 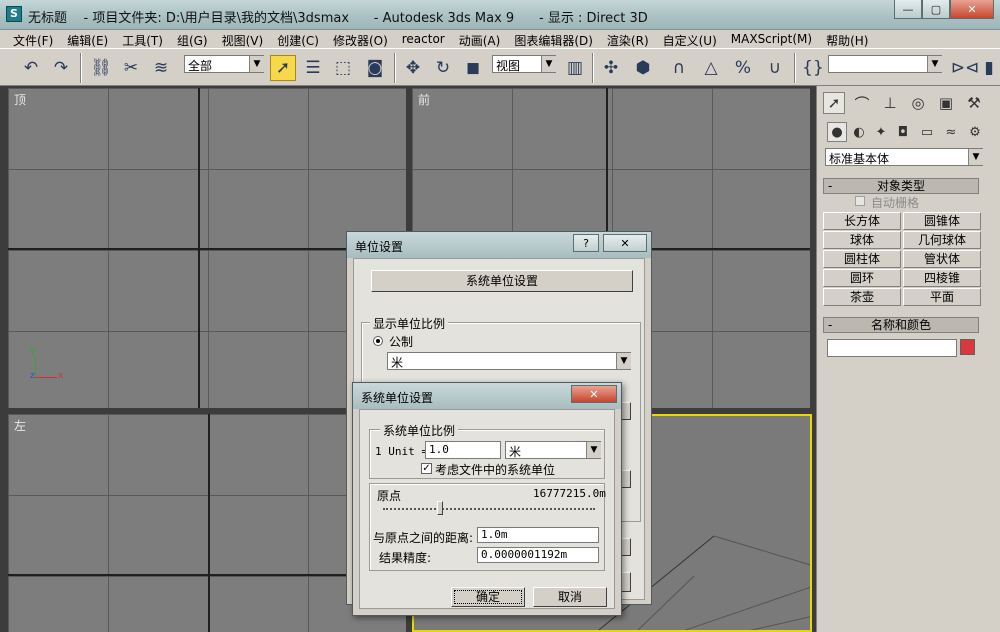 I want to click on sphere-button: 球体, so click(x=862, y=240).